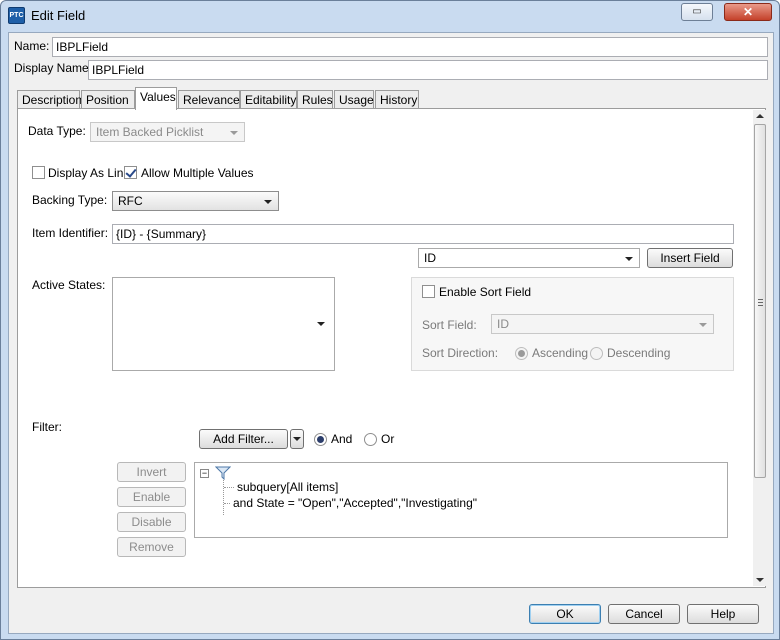 This screenshot has width=780, height=640. I want to click on active-states-dropdown, so click(321, 324).